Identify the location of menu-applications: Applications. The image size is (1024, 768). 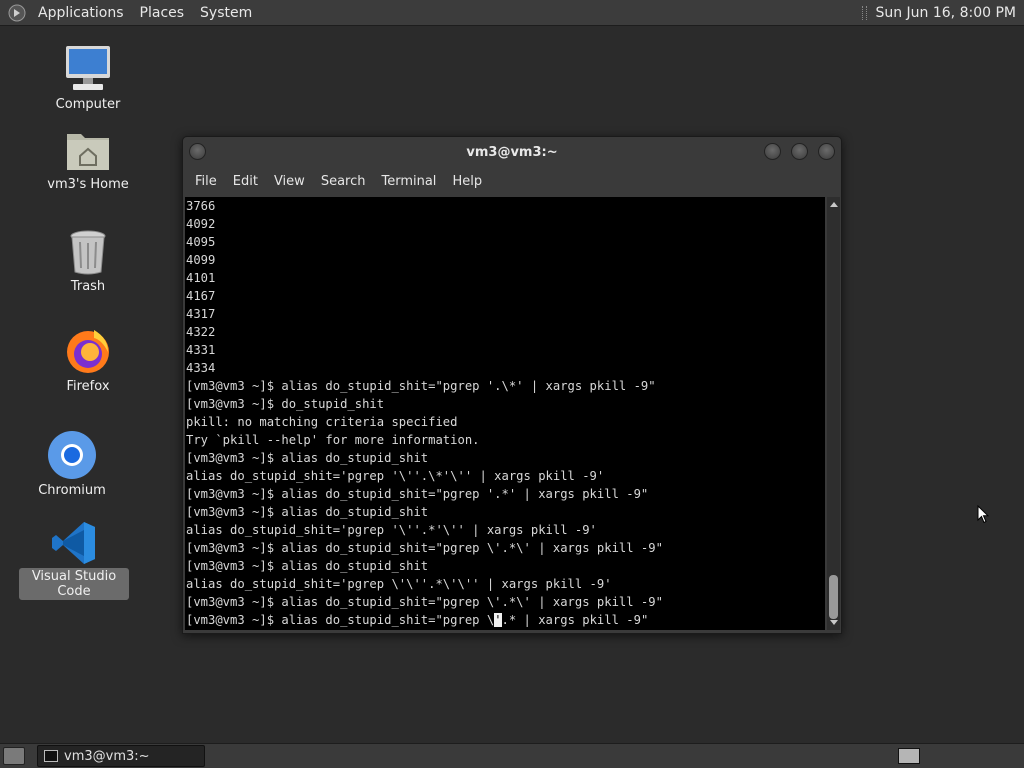
(81, 13).